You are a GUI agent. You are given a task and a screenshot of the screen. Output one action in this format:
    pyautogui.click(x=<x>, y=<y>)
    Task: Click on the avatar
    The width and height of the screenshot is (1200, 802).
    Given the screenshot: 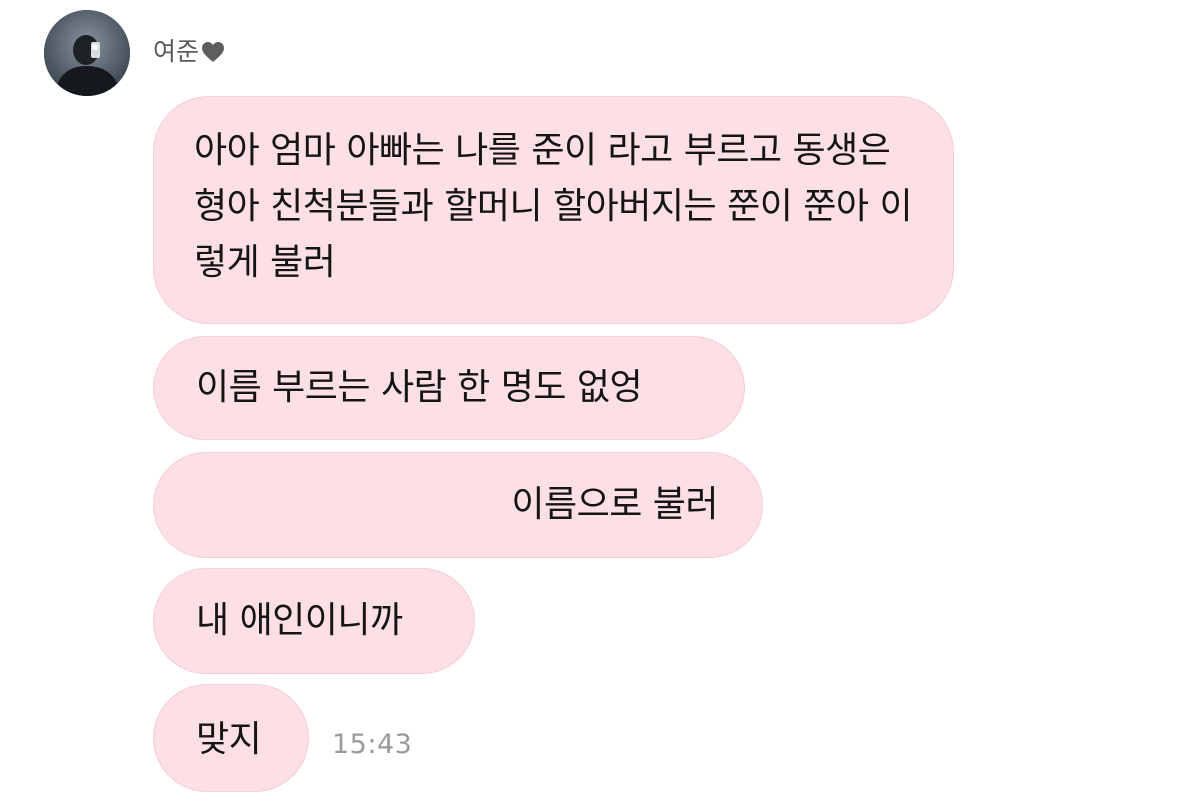 What is the action you would take?
    pyautogui.click(x=87, y=53)
    